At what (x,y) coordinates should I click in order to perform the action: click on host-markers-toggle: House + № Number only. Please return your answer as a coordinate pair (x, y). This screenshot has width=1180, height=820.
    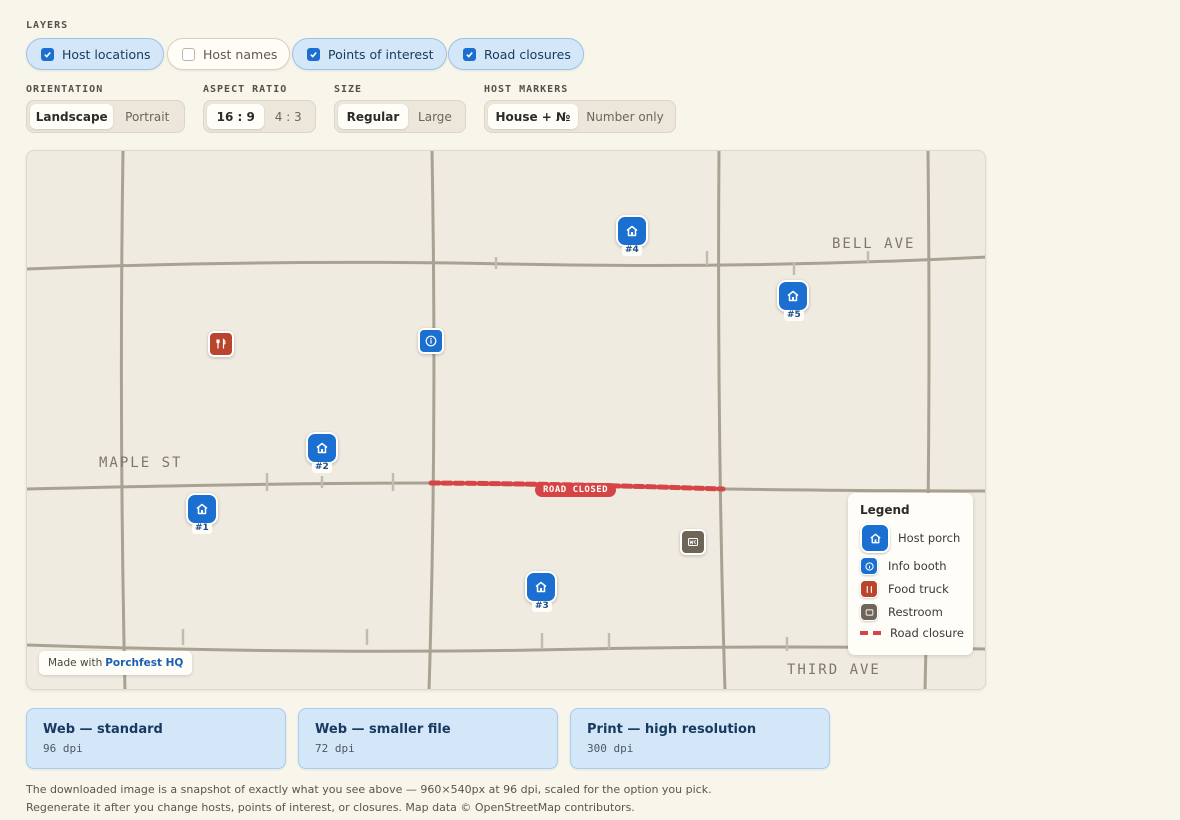
    Looking at the image, I should click on (580, 116).